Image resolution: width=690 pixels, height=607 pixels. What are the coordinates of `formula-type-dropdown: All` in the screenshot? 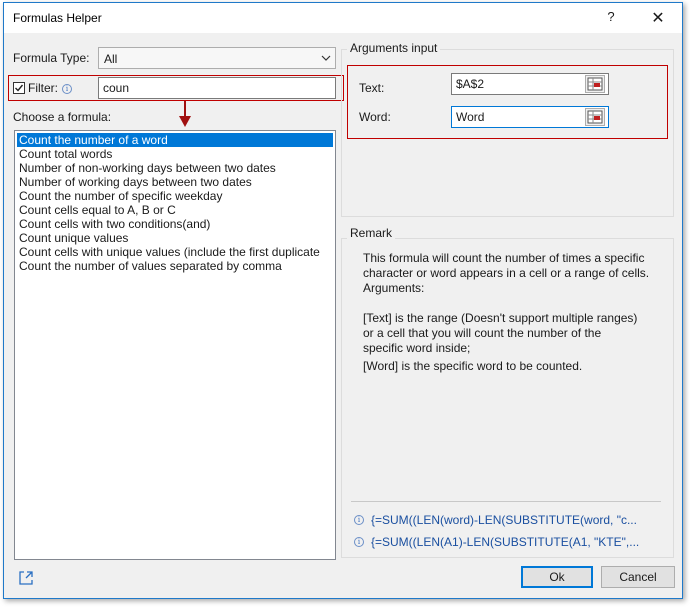 It's located at (217, 58).